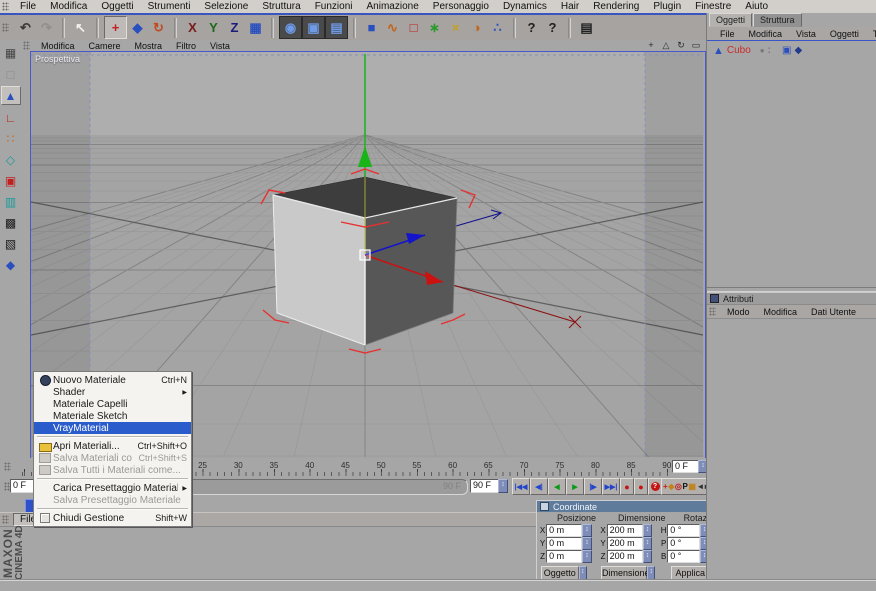  I want to click on posizione-y-field: 0 m, so click(564, 543).